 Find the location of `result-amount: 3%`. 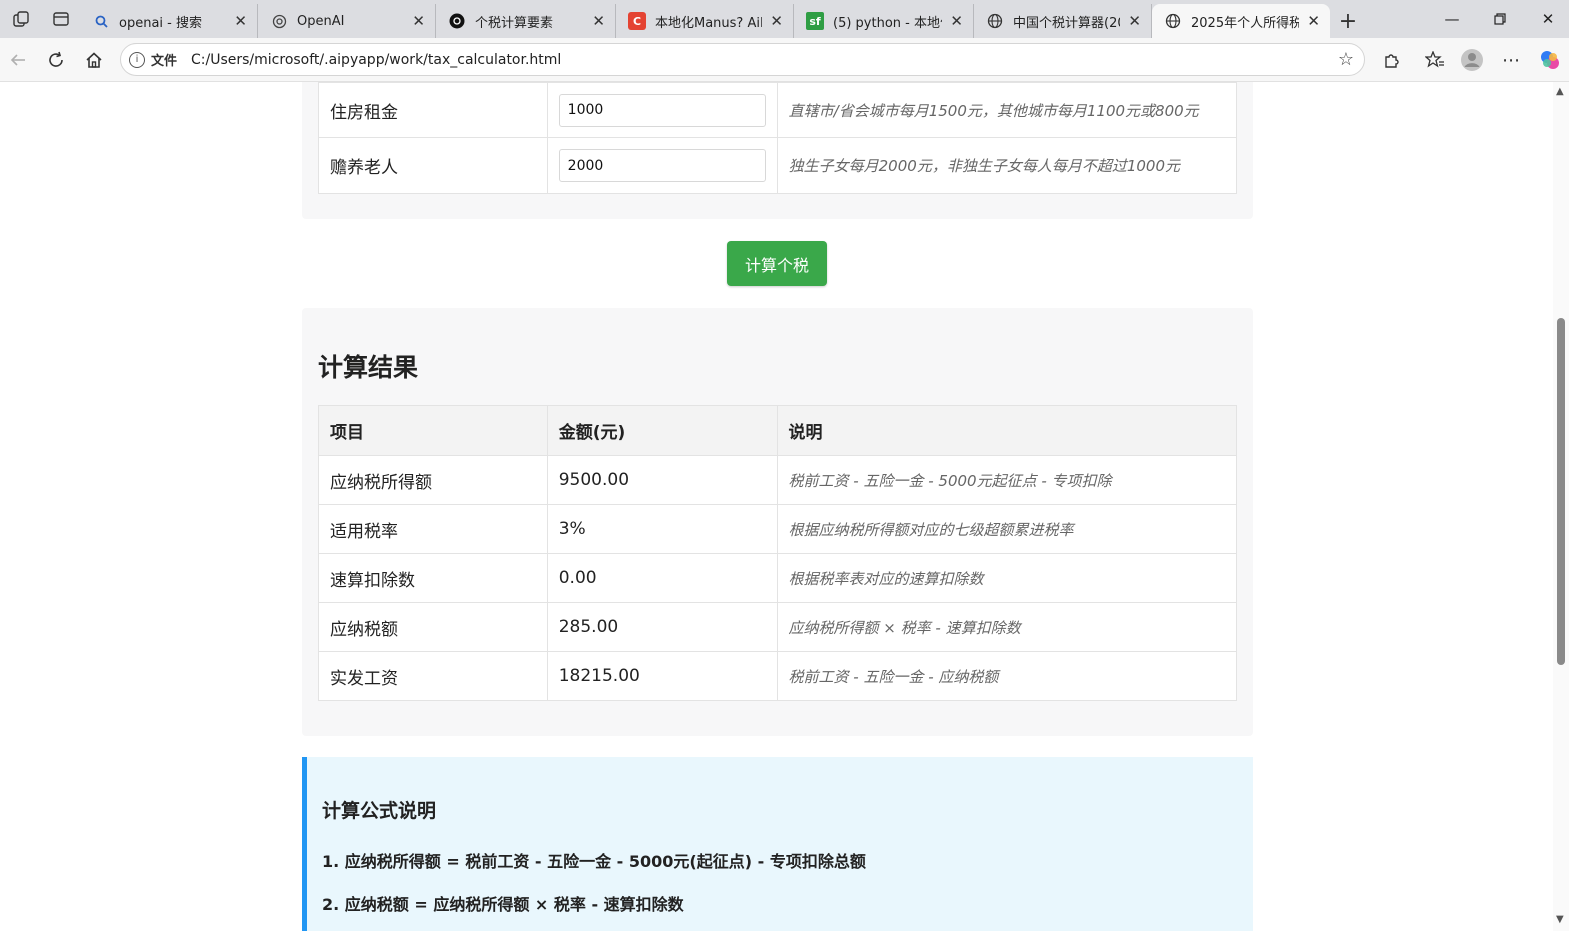

result-amount: 3% is located at coordinates (572, 529).